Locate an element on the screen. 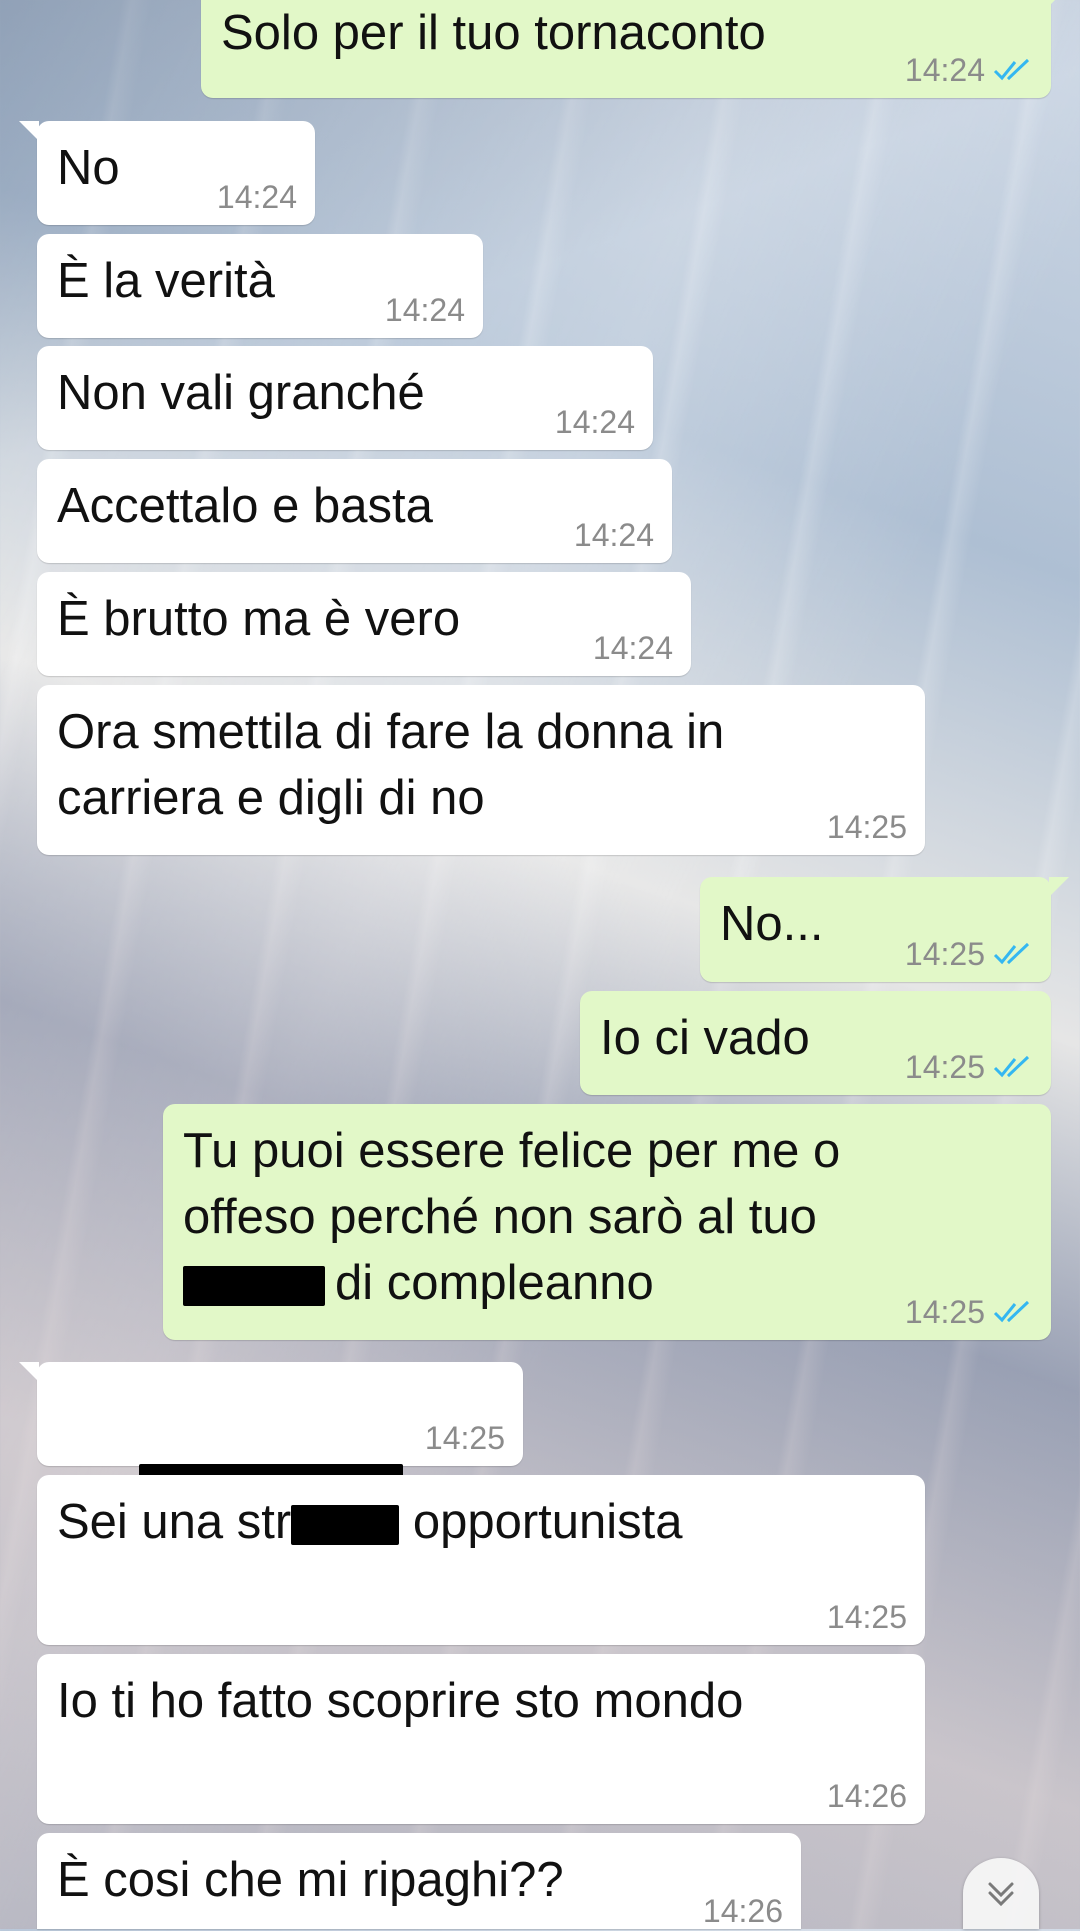 The image size is (1080, 1931). message-bubble-outgoing: No... 14:25 is located at coordinates (884, 929).